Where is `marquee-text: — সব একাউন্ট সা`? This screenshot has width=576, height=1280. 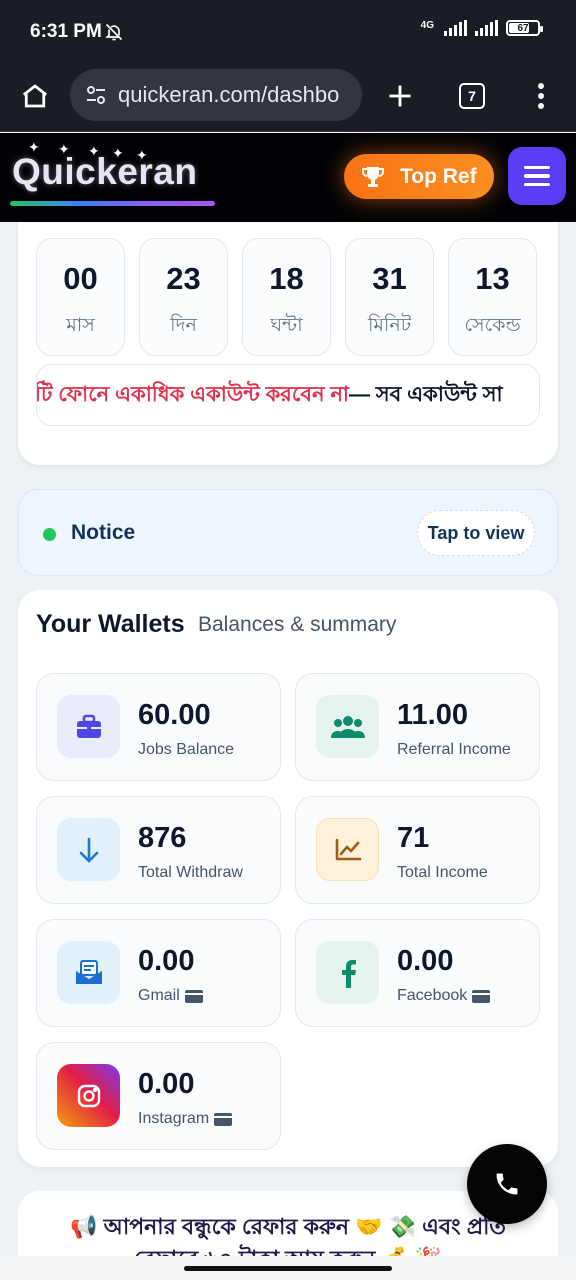 marquee-text: — সব একাউন্ট সা is located at coordinates (425, 394).